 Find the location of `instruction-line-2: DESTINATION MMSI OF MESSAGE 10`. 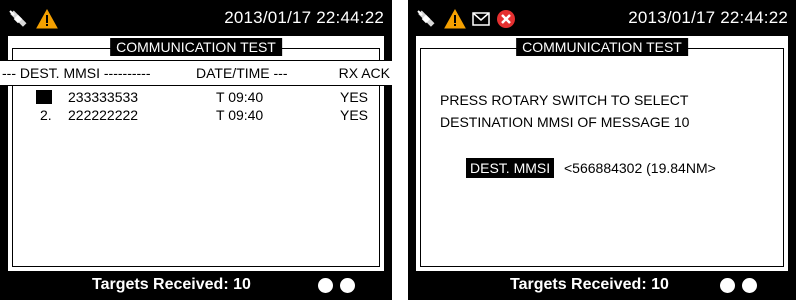

instruction-line-2: DESTINATION MMSI OF MESSAGE 10 is located at coordinates (565, 122).